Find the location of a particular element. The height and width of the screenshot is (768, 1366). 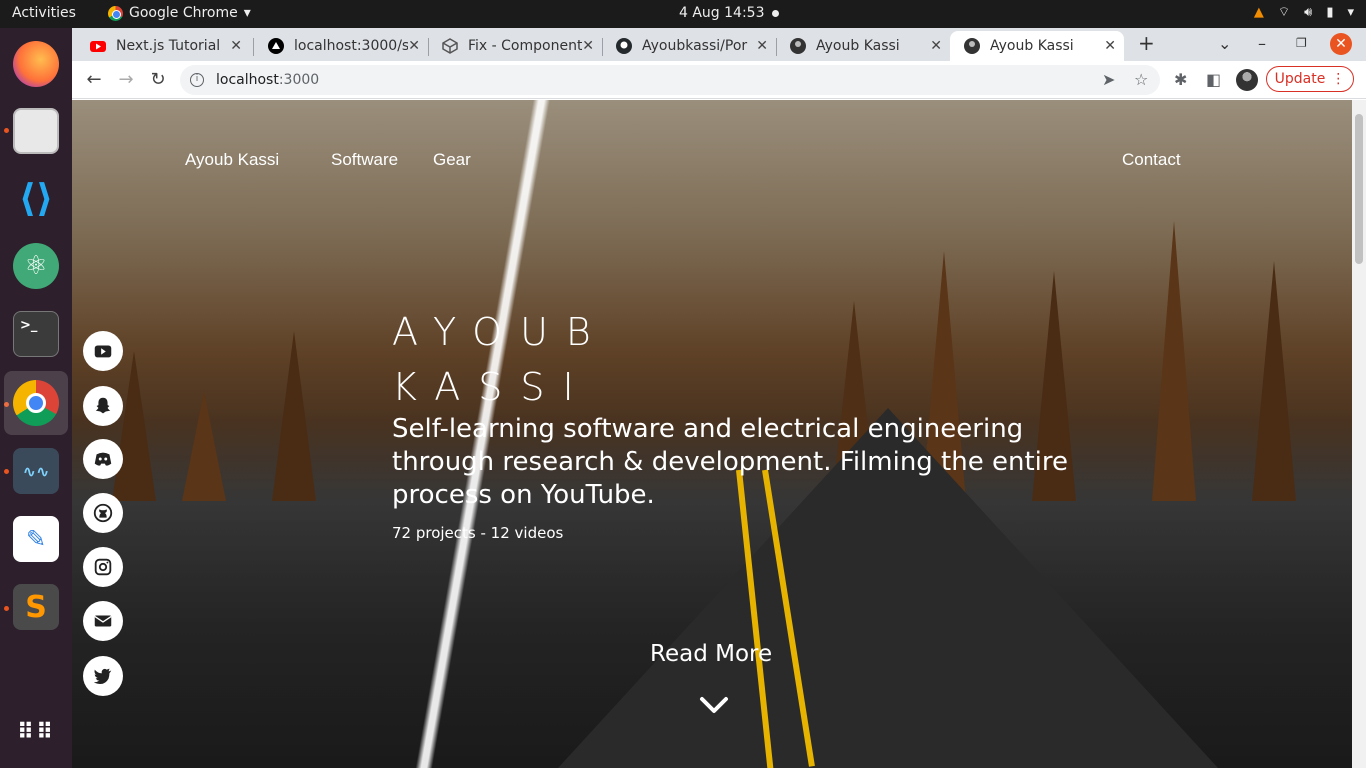

url-host: localhost is located at coordinates (247, 80).